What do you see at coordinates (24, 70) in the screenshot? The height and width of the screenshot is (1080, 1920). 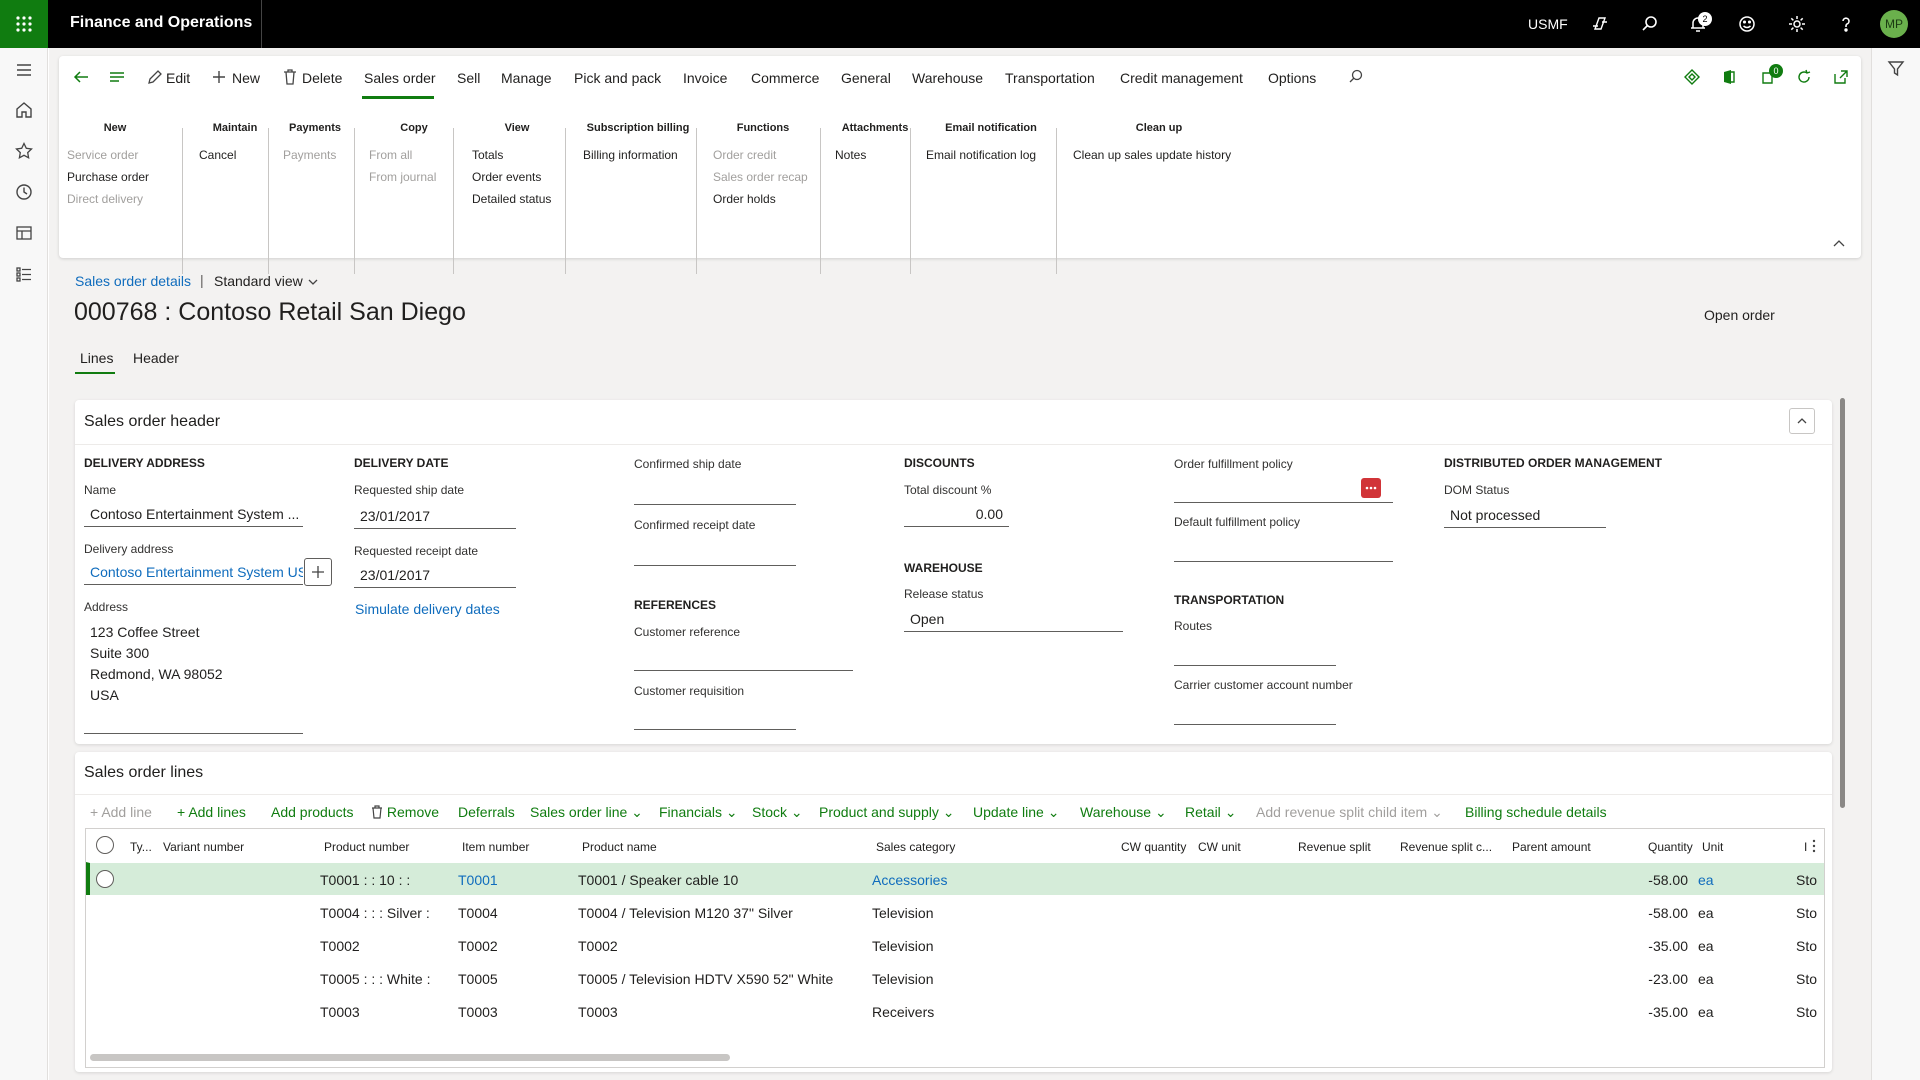 I see `hamburger-menu-icon` at bounding box center [24, 70].